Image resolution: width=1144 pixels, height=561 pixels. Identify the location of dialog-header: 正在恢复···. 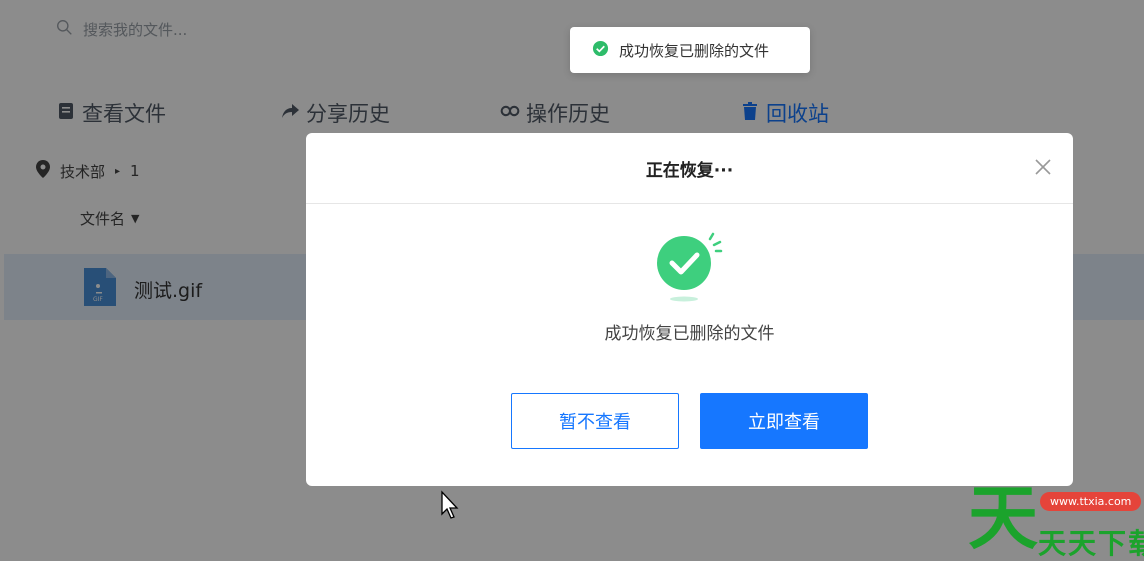
(689, 168).